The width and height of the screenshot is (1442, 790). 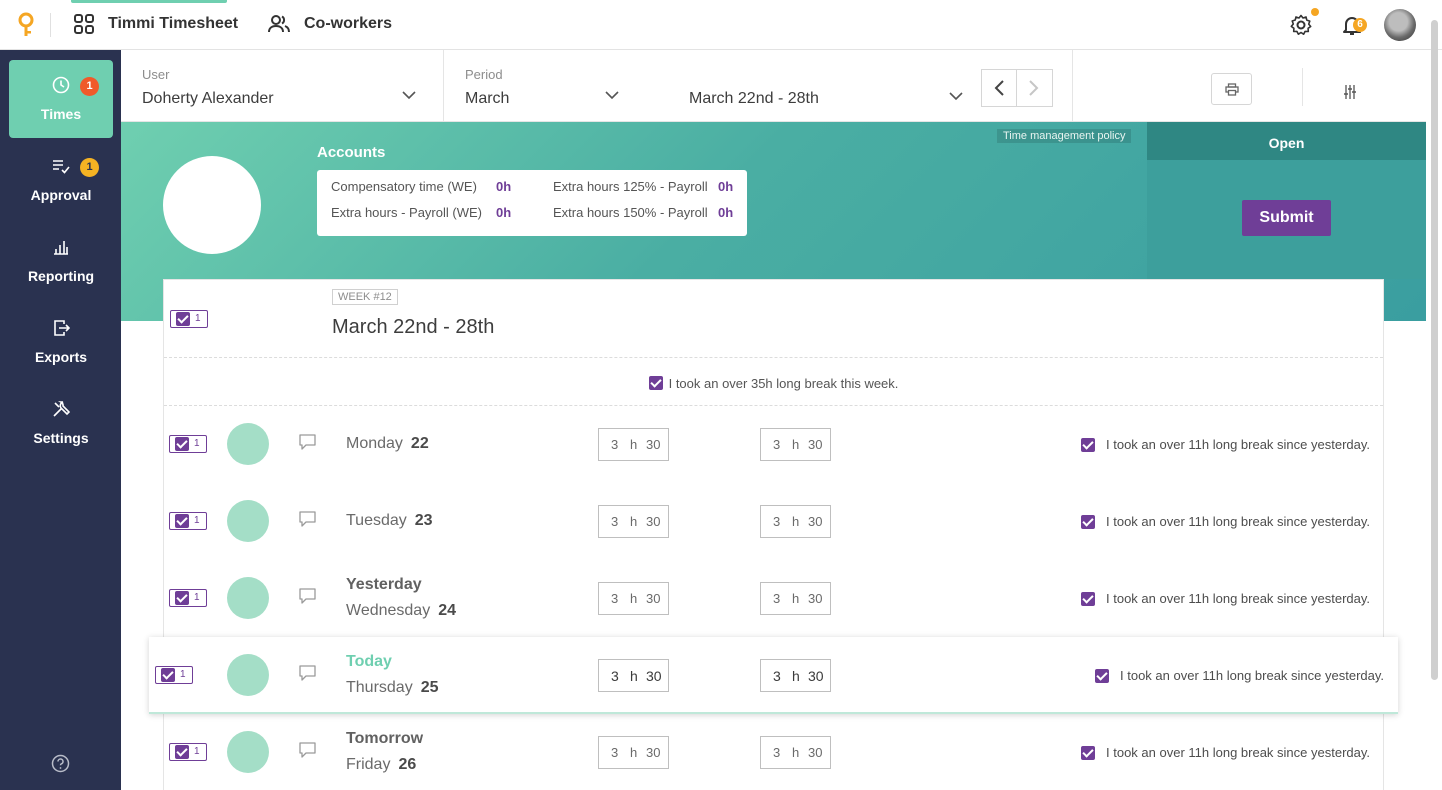 What do you see at coordinates (61, 248) in the screenshot?
I see `bar-chart-icon` at bounding box center [61, 248].